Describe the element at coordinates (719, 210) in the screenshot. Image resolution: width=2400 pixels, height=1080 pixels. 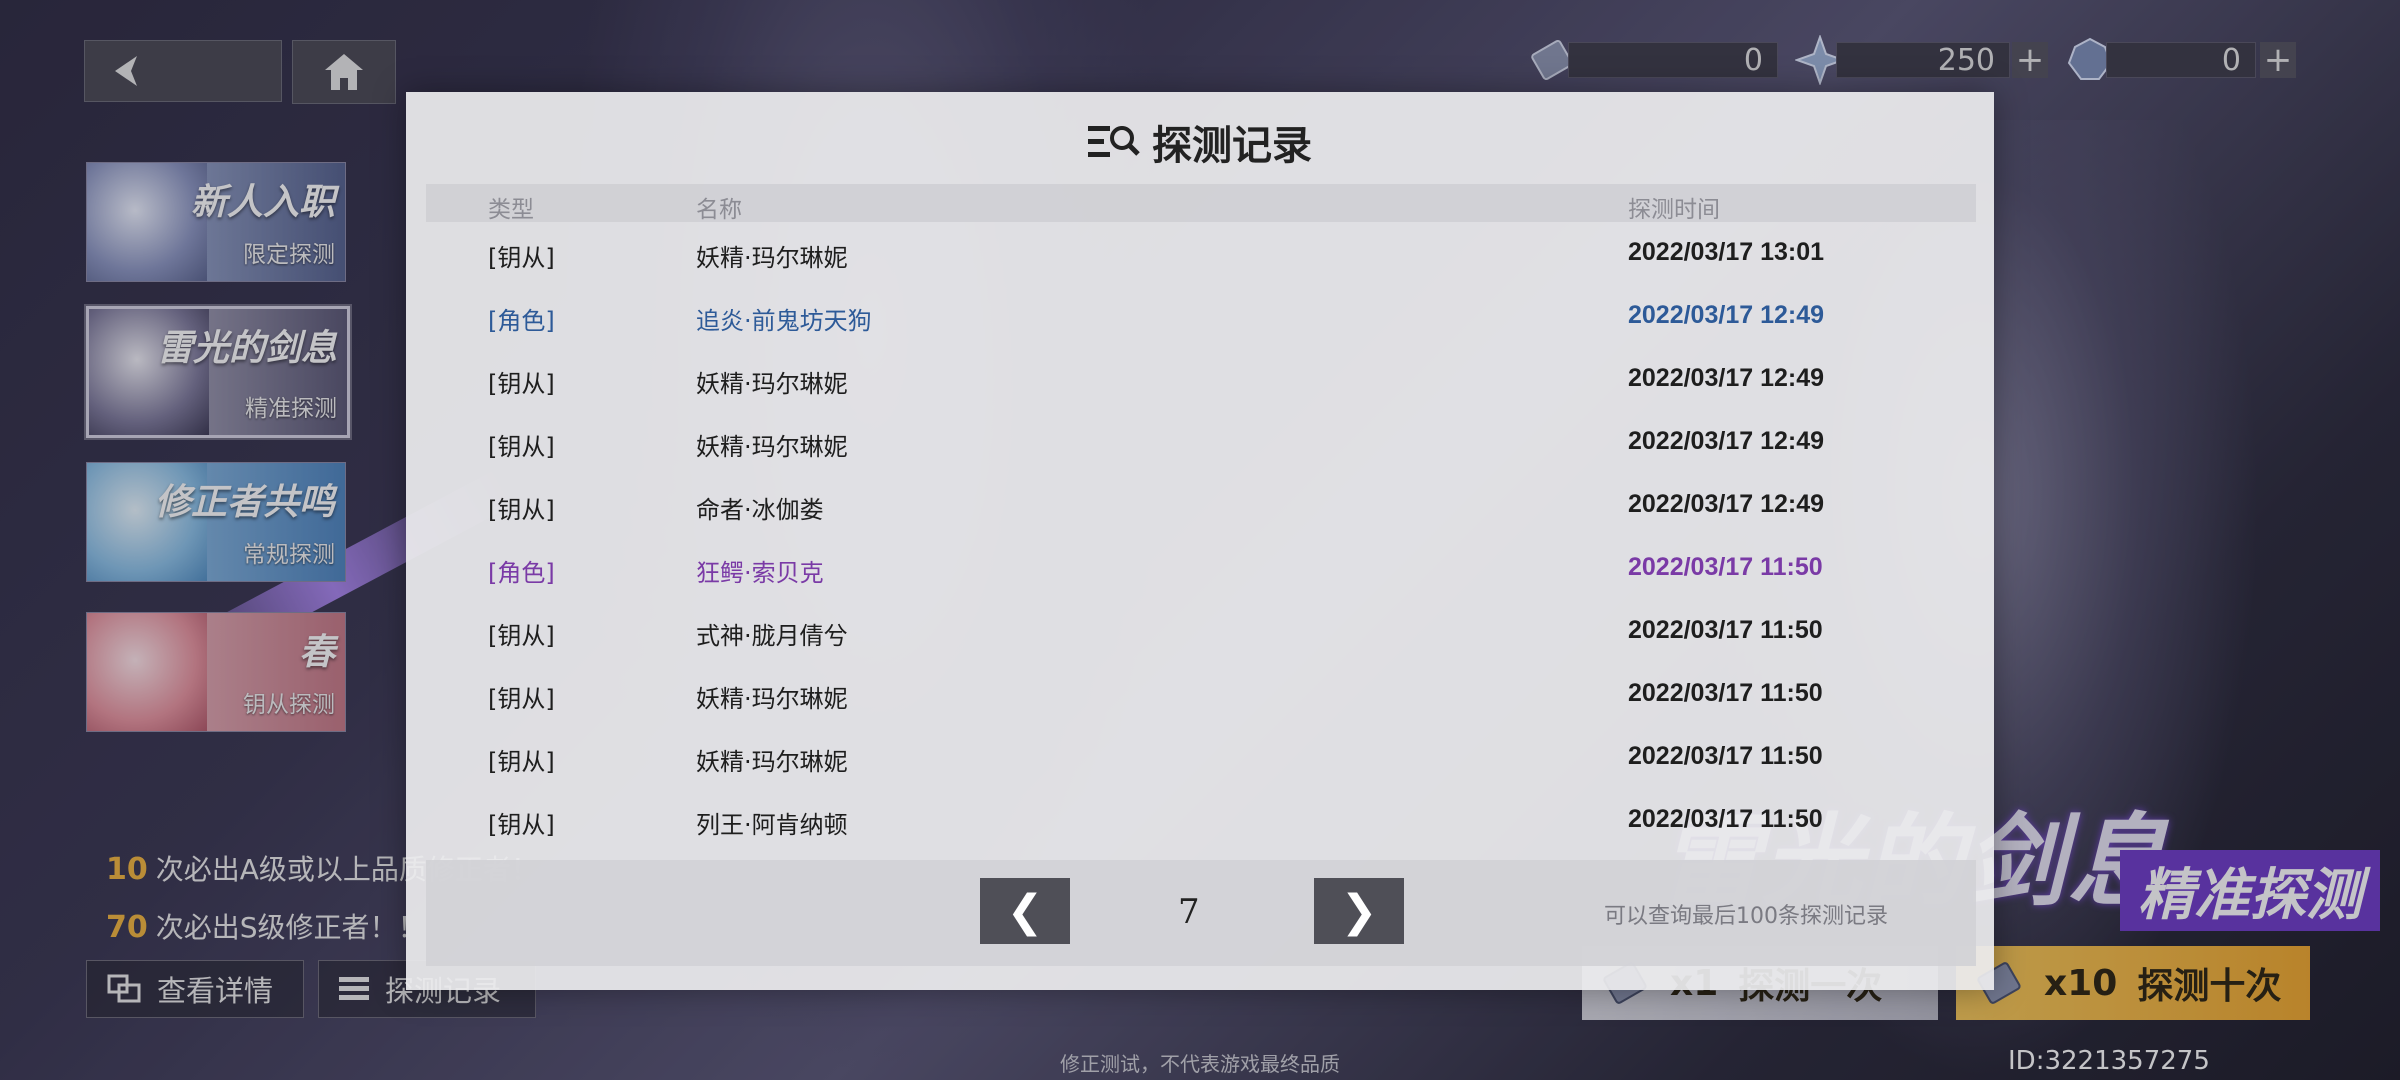
I see `header-name: 名称` at that location.